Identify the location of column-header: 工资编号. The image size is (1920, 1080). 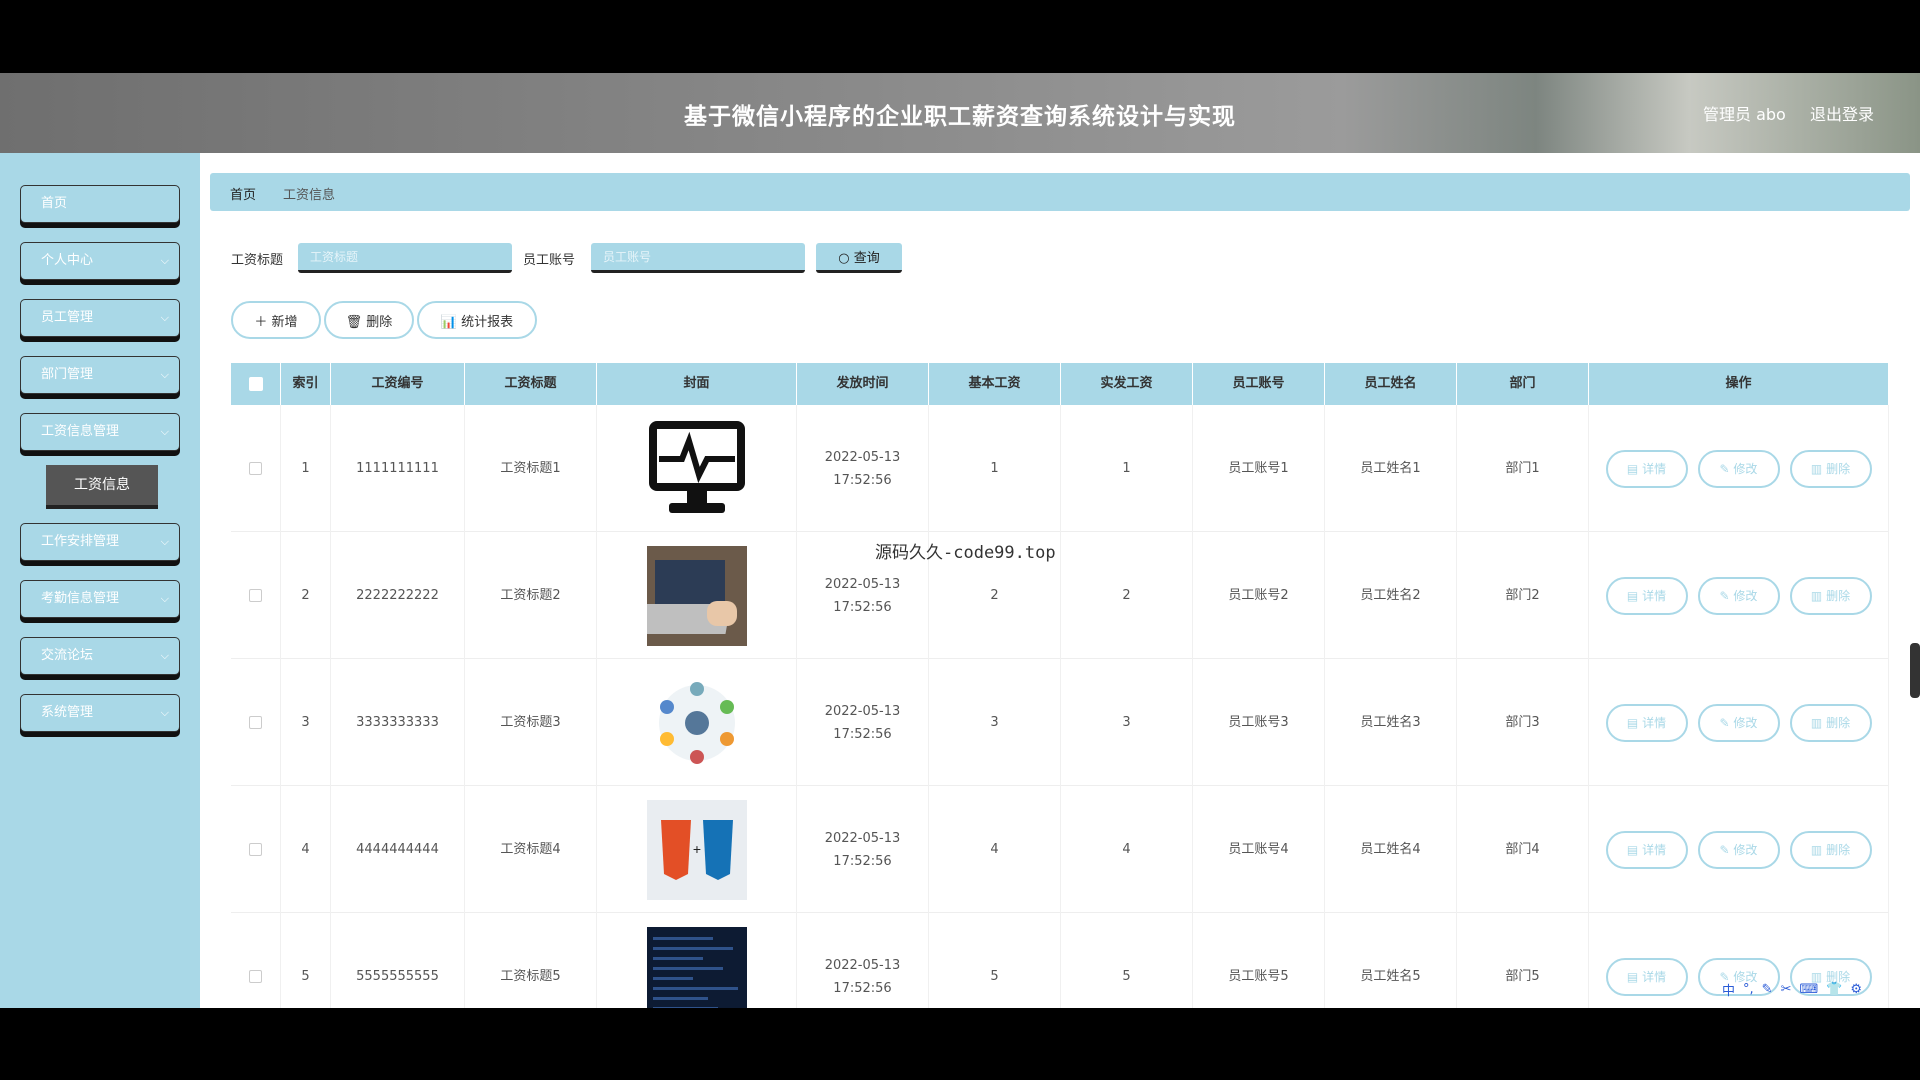
(398, 384).